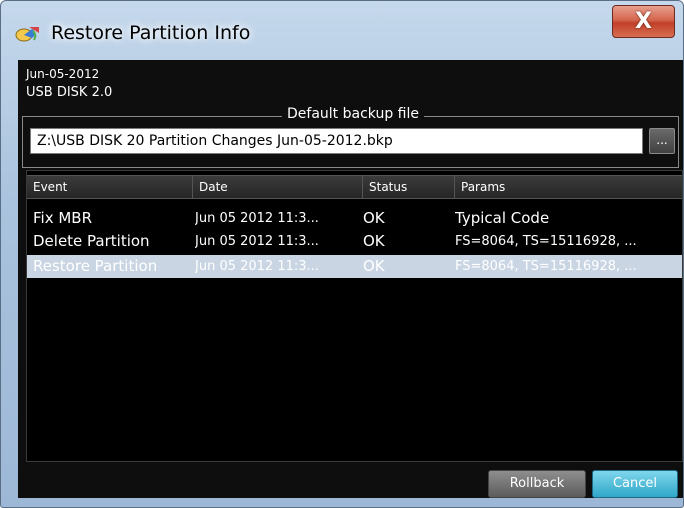 This screenshot has height=508, width=684. Describe the element at coordinates (110, 187) in the screenshot. I see `column-header-event: Event` at that location.